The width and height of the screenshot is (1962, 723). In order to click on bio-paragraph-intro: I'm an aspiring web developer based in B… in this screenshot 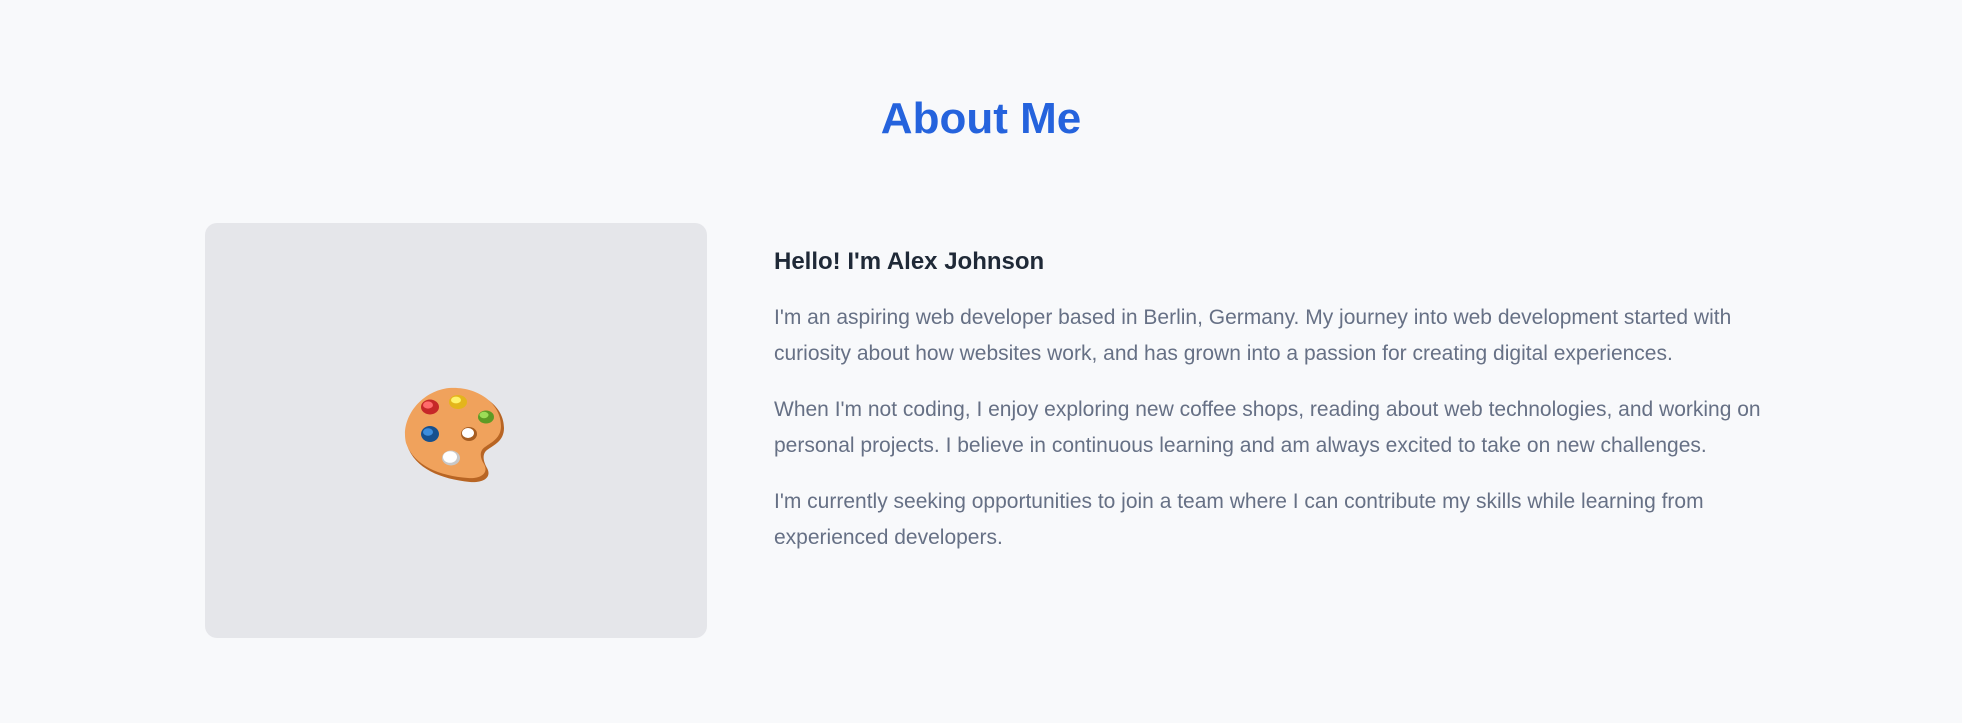, I will do `click(1253, 335)`.